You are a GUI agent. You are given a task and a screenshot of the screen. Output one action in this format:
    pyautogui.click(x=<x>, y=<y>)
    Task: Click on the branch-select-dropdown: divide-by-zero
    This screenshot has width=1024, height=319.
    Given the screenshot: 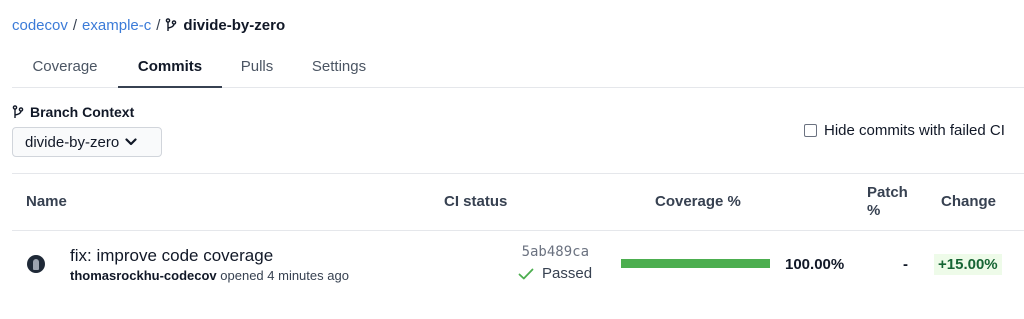 What is the action you would take?
    pyautogui.click(x=87, y=142)
    